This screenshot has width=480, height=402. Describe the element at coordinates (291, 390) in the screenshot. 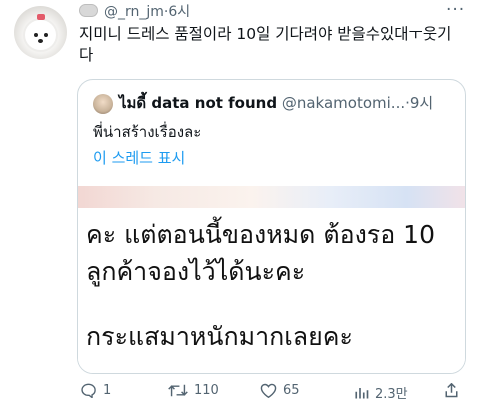

I see `like-count: 65` at that location.